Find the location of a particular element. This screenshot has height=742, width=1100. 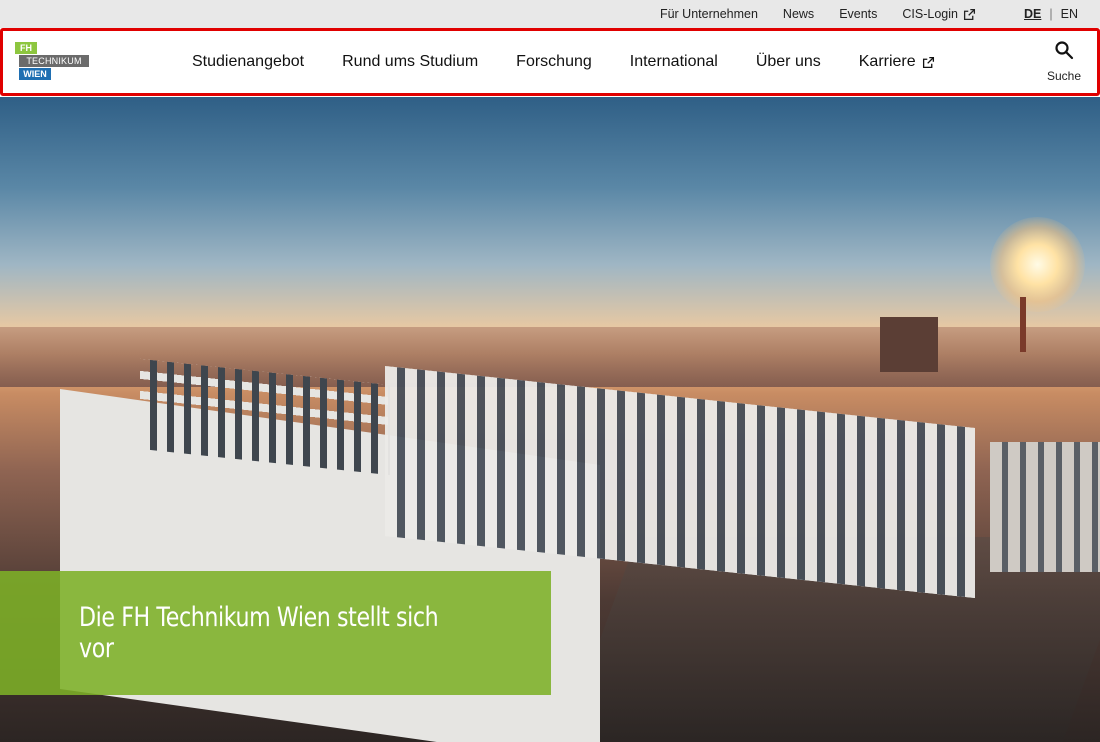

site-logo: FH TECHNIKUM WIEN is located at coordinates (53, 62).